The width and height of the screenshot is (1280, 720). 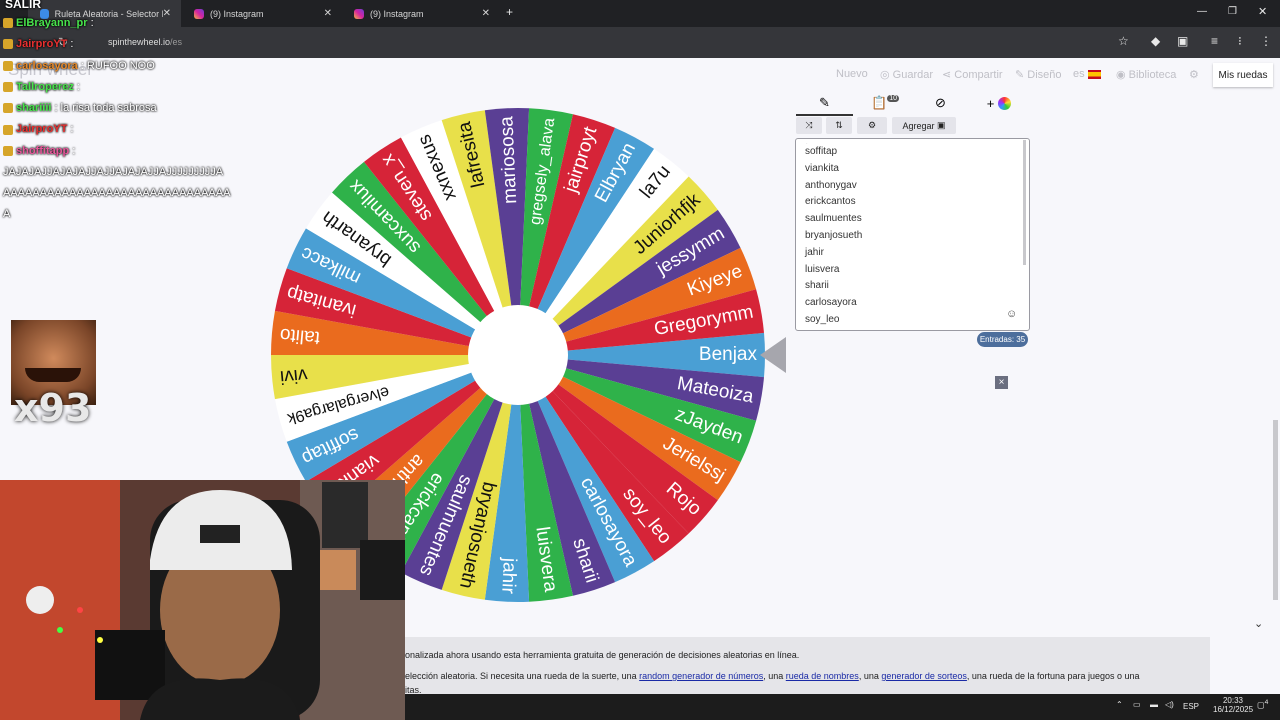 What do you see at coordinates (1202, 11) in the screenshot?
I see `minimize-icon: —` at bounding box center [1202, 11].